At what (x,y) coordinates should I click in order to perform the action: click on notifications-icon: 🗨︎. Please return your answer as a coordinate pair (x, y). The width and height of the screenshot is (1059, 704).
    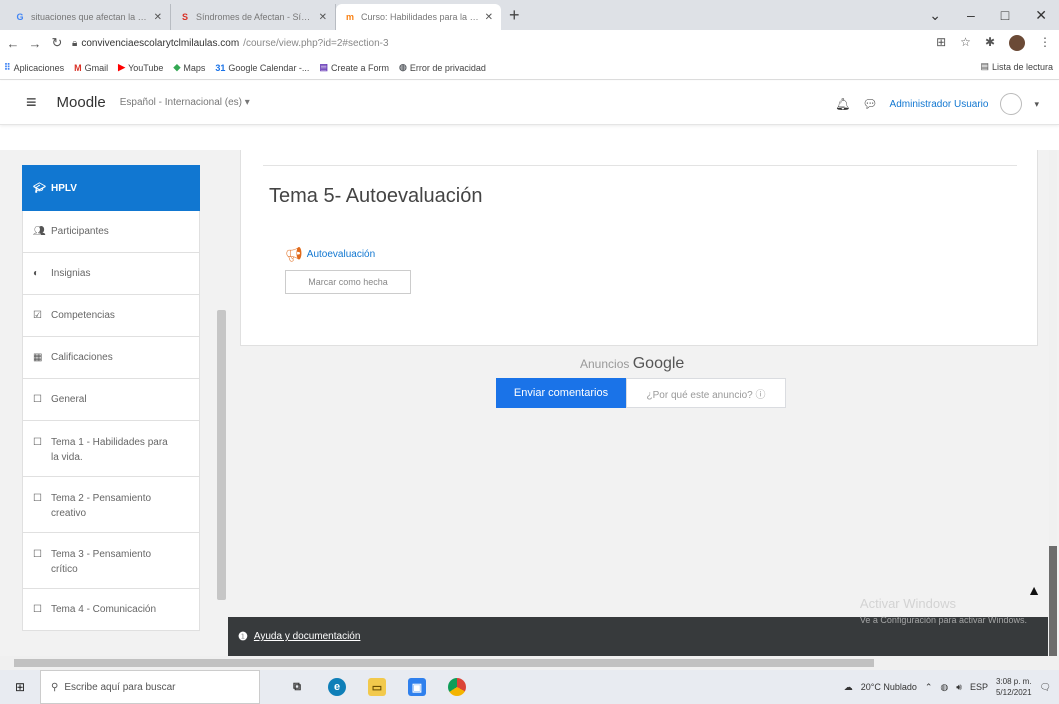
    Looking at the image, I should click on (1045, 687).